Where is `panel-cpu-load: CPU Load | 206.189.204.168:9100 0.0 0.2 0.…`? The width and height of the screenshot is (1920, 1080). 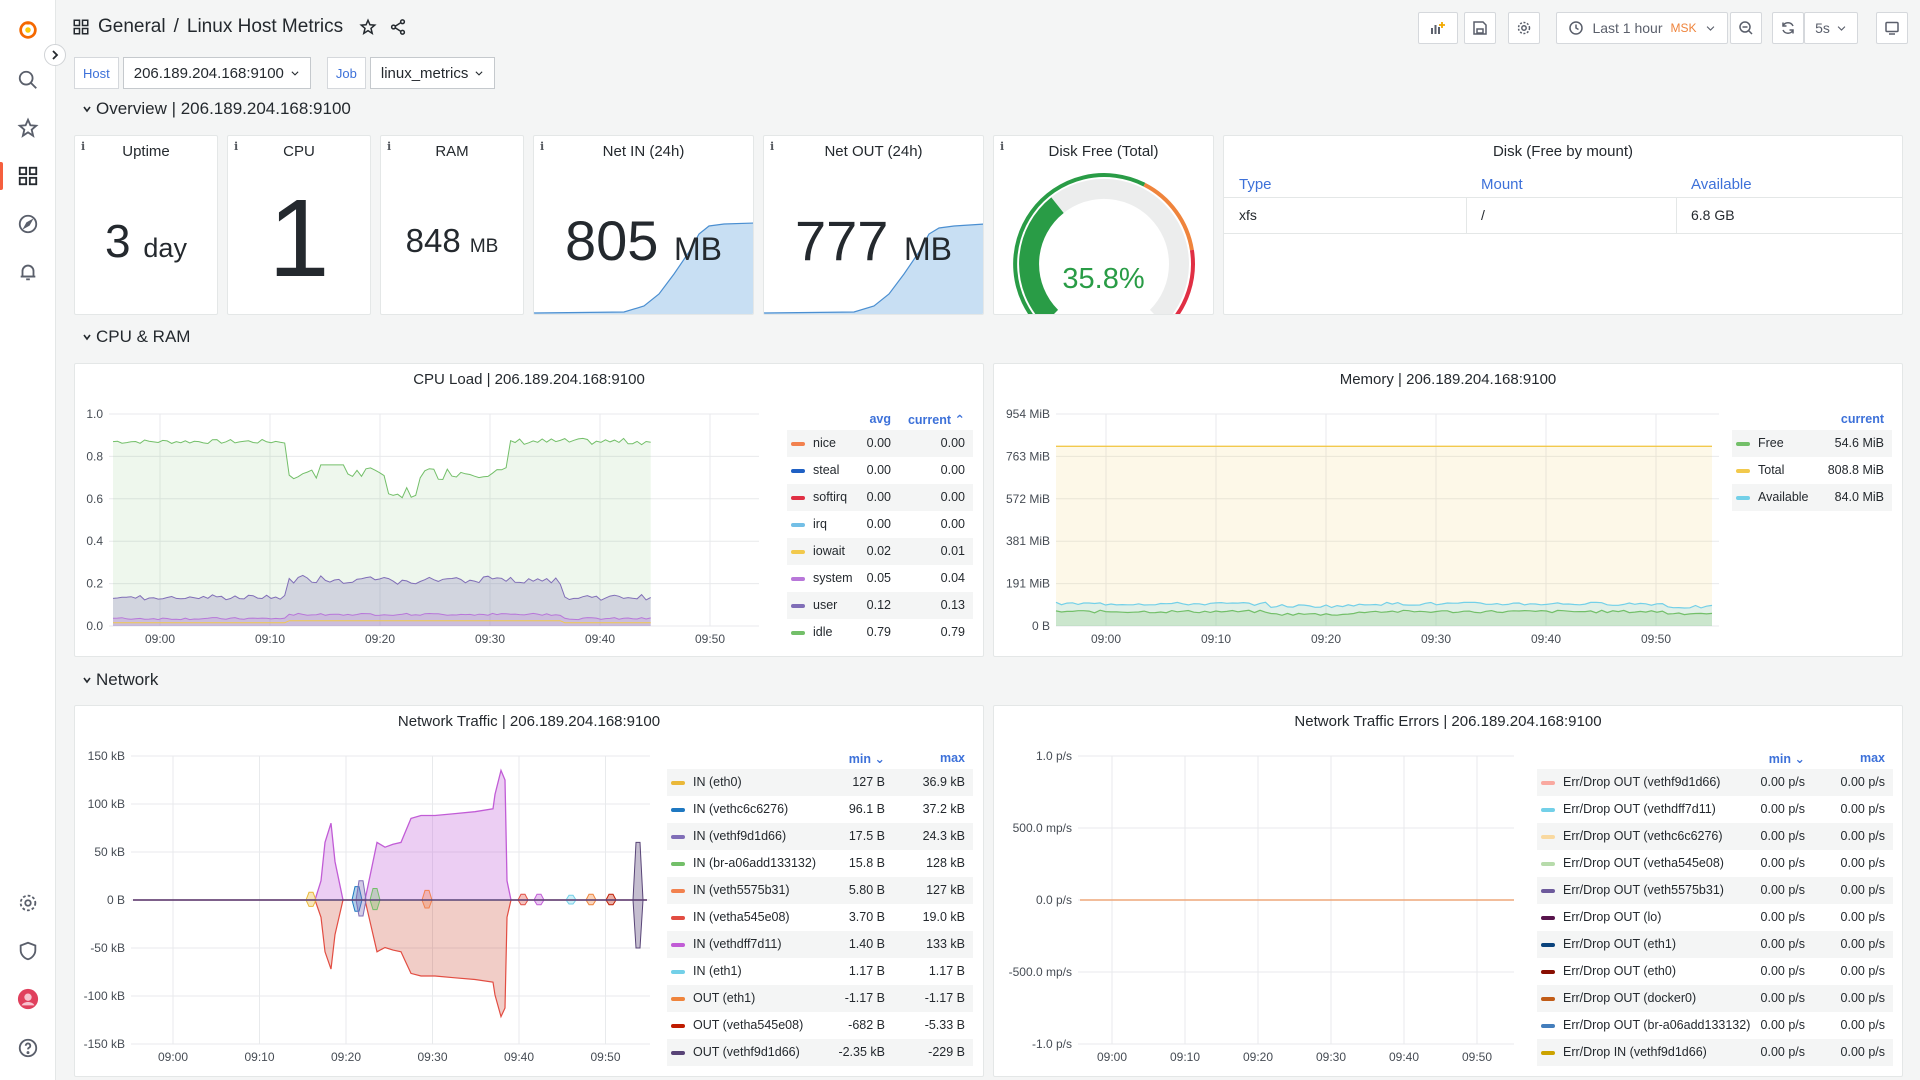
panel-cpu-load: CPU Load | 206.189.204.168:9100 0.0 0.2 0.… is located at coordinates (529, 510).